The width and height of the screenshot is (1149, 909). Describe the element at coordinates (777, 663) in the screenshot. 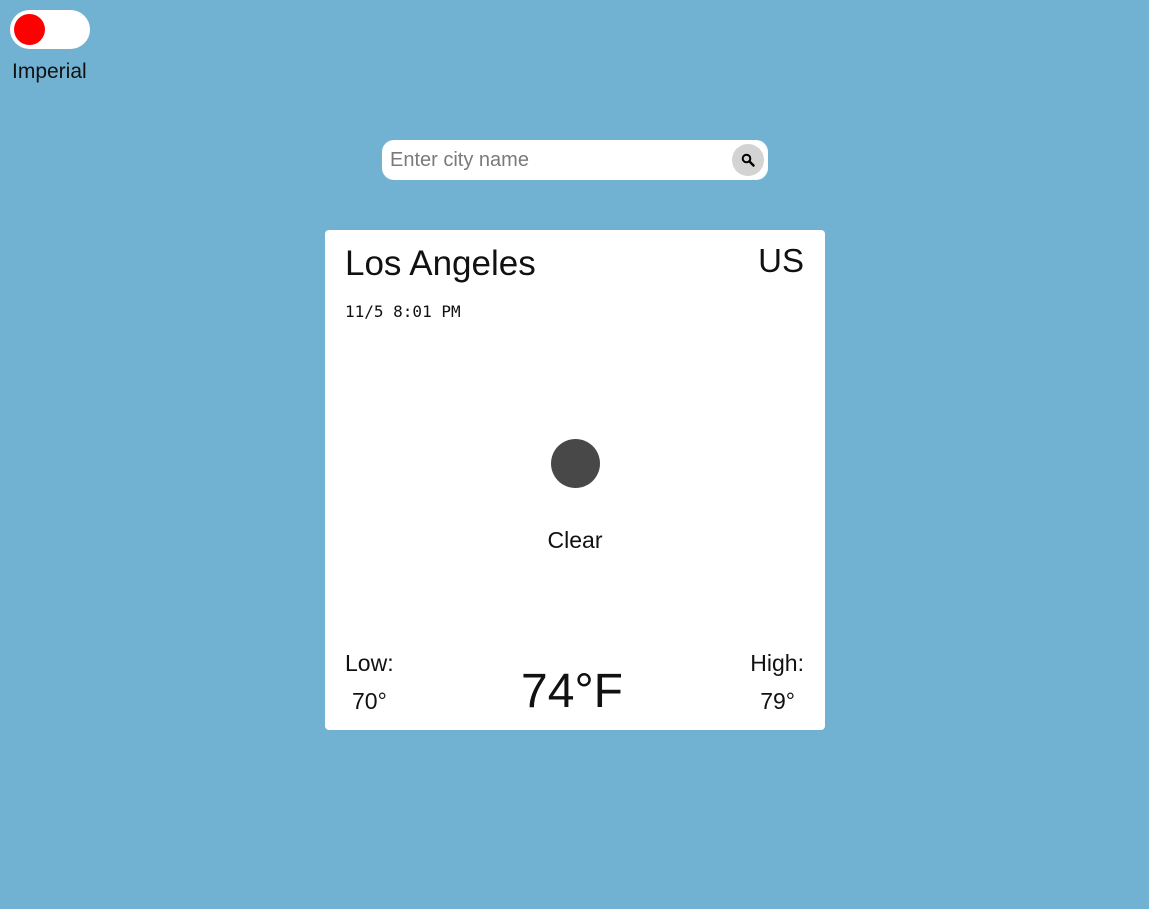

I see `high-temp-label: High:` at that location.